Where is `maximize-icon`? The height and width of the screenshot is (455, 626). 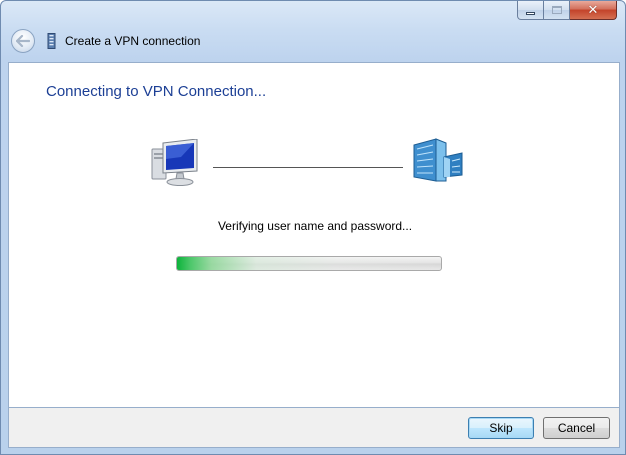
maximize-icon is located at coordinates (556, 10).